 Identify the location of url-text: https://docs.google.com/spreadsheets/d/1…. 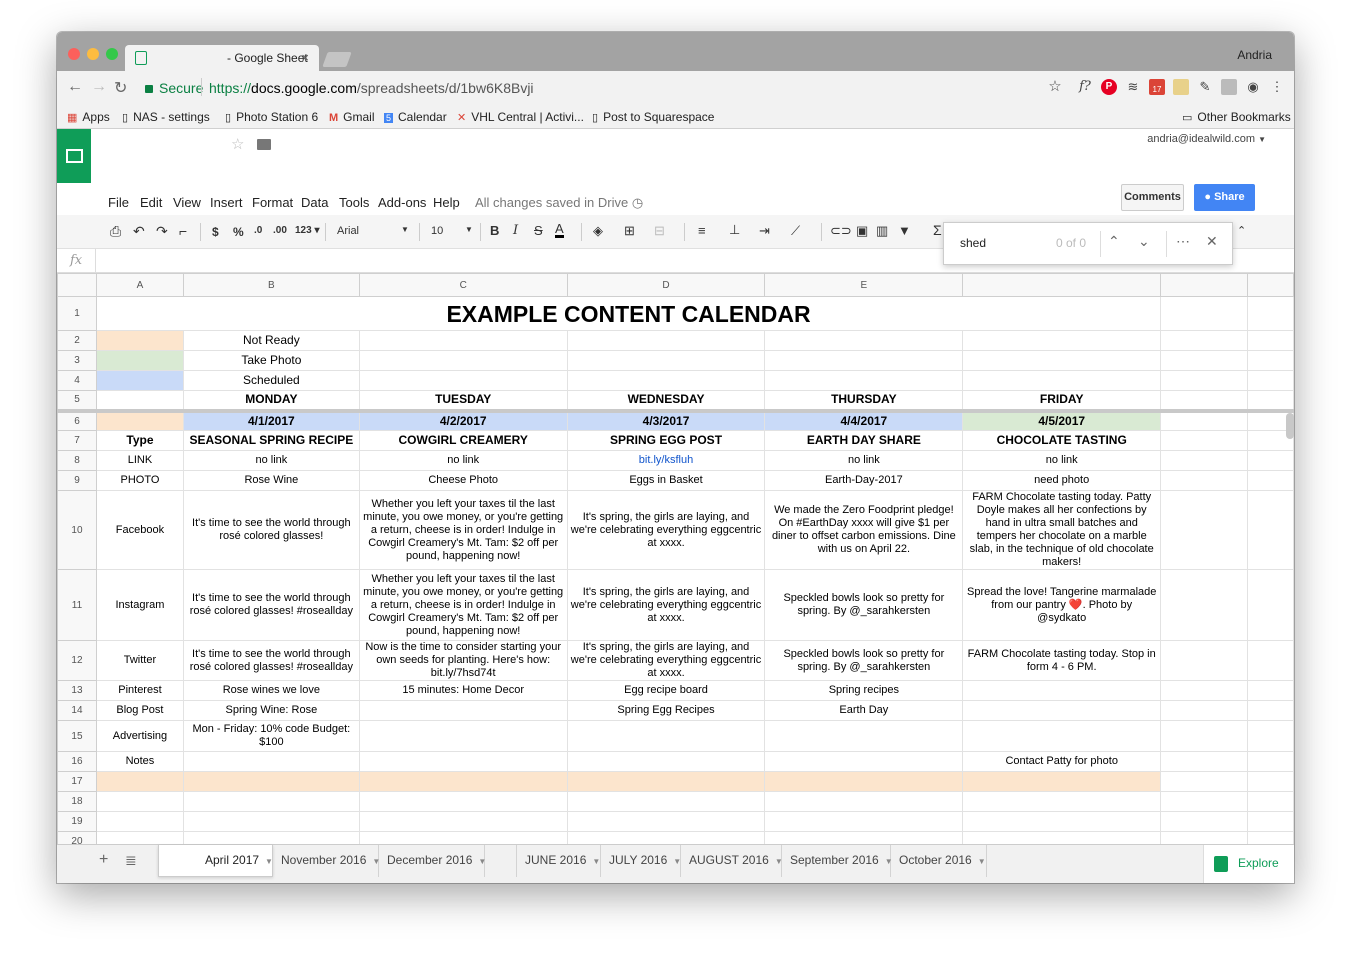
(367, 87).